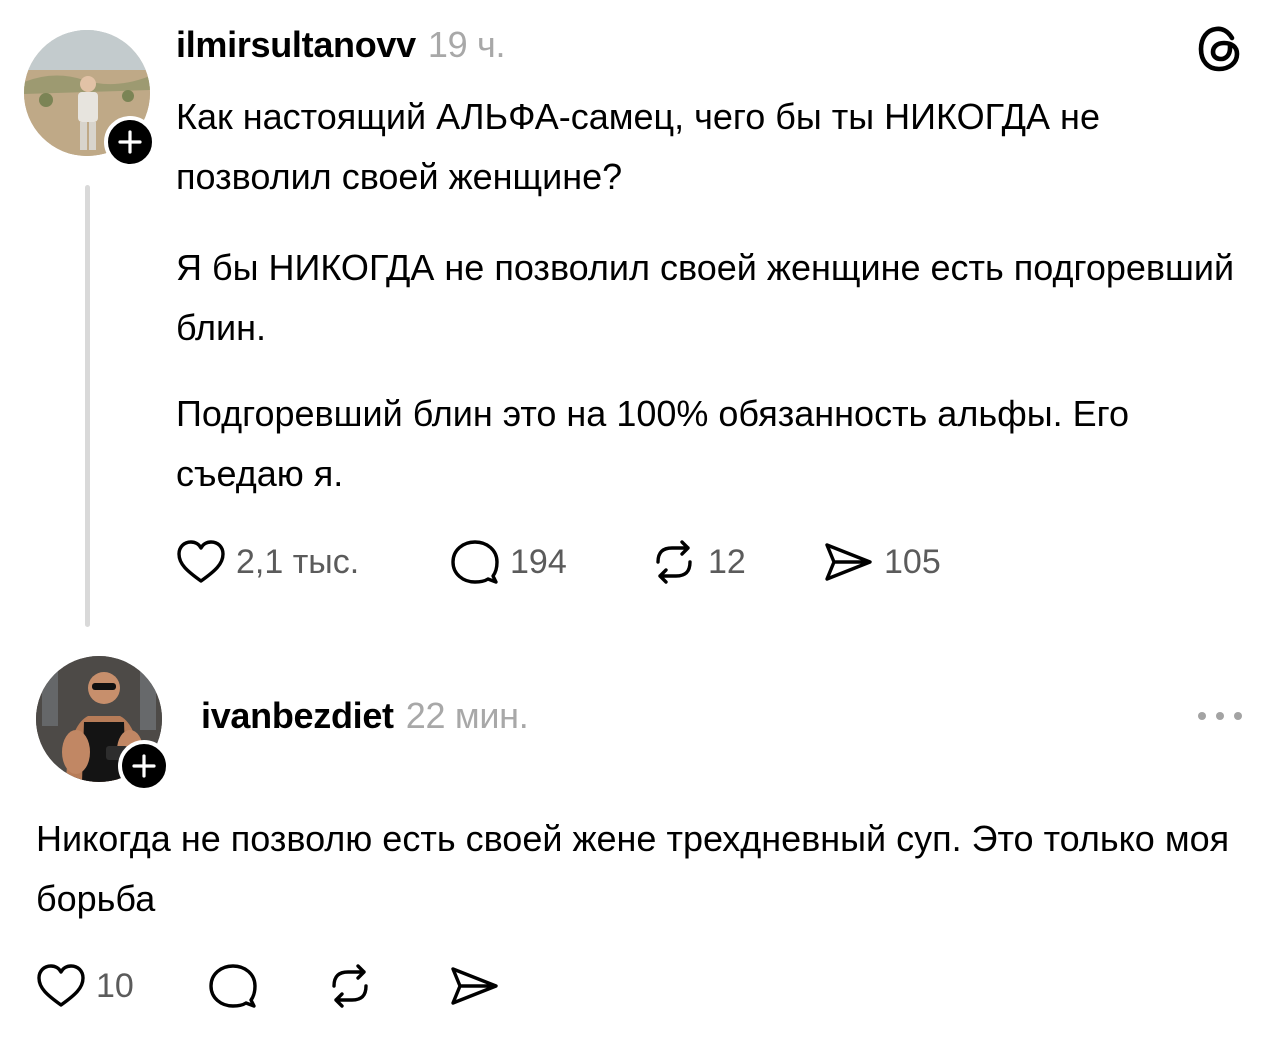  Describe the element at coordinates (912, 561) in the screenshot. I see `share-count: 105` at that location.